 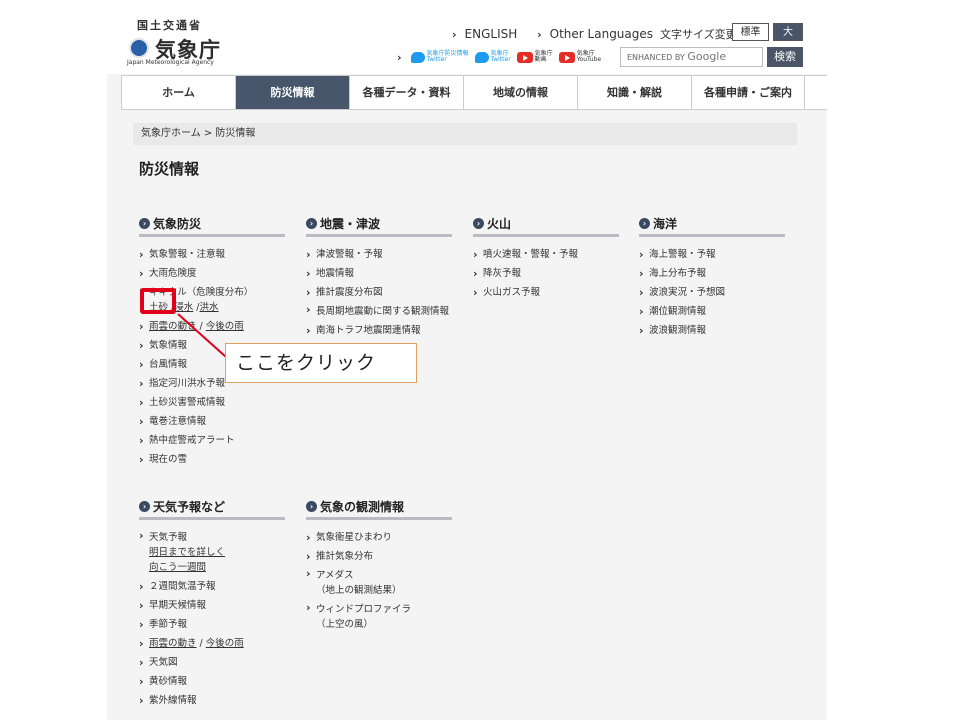 I want to click on callout-arrow-icon, so click(x=202, y=335).